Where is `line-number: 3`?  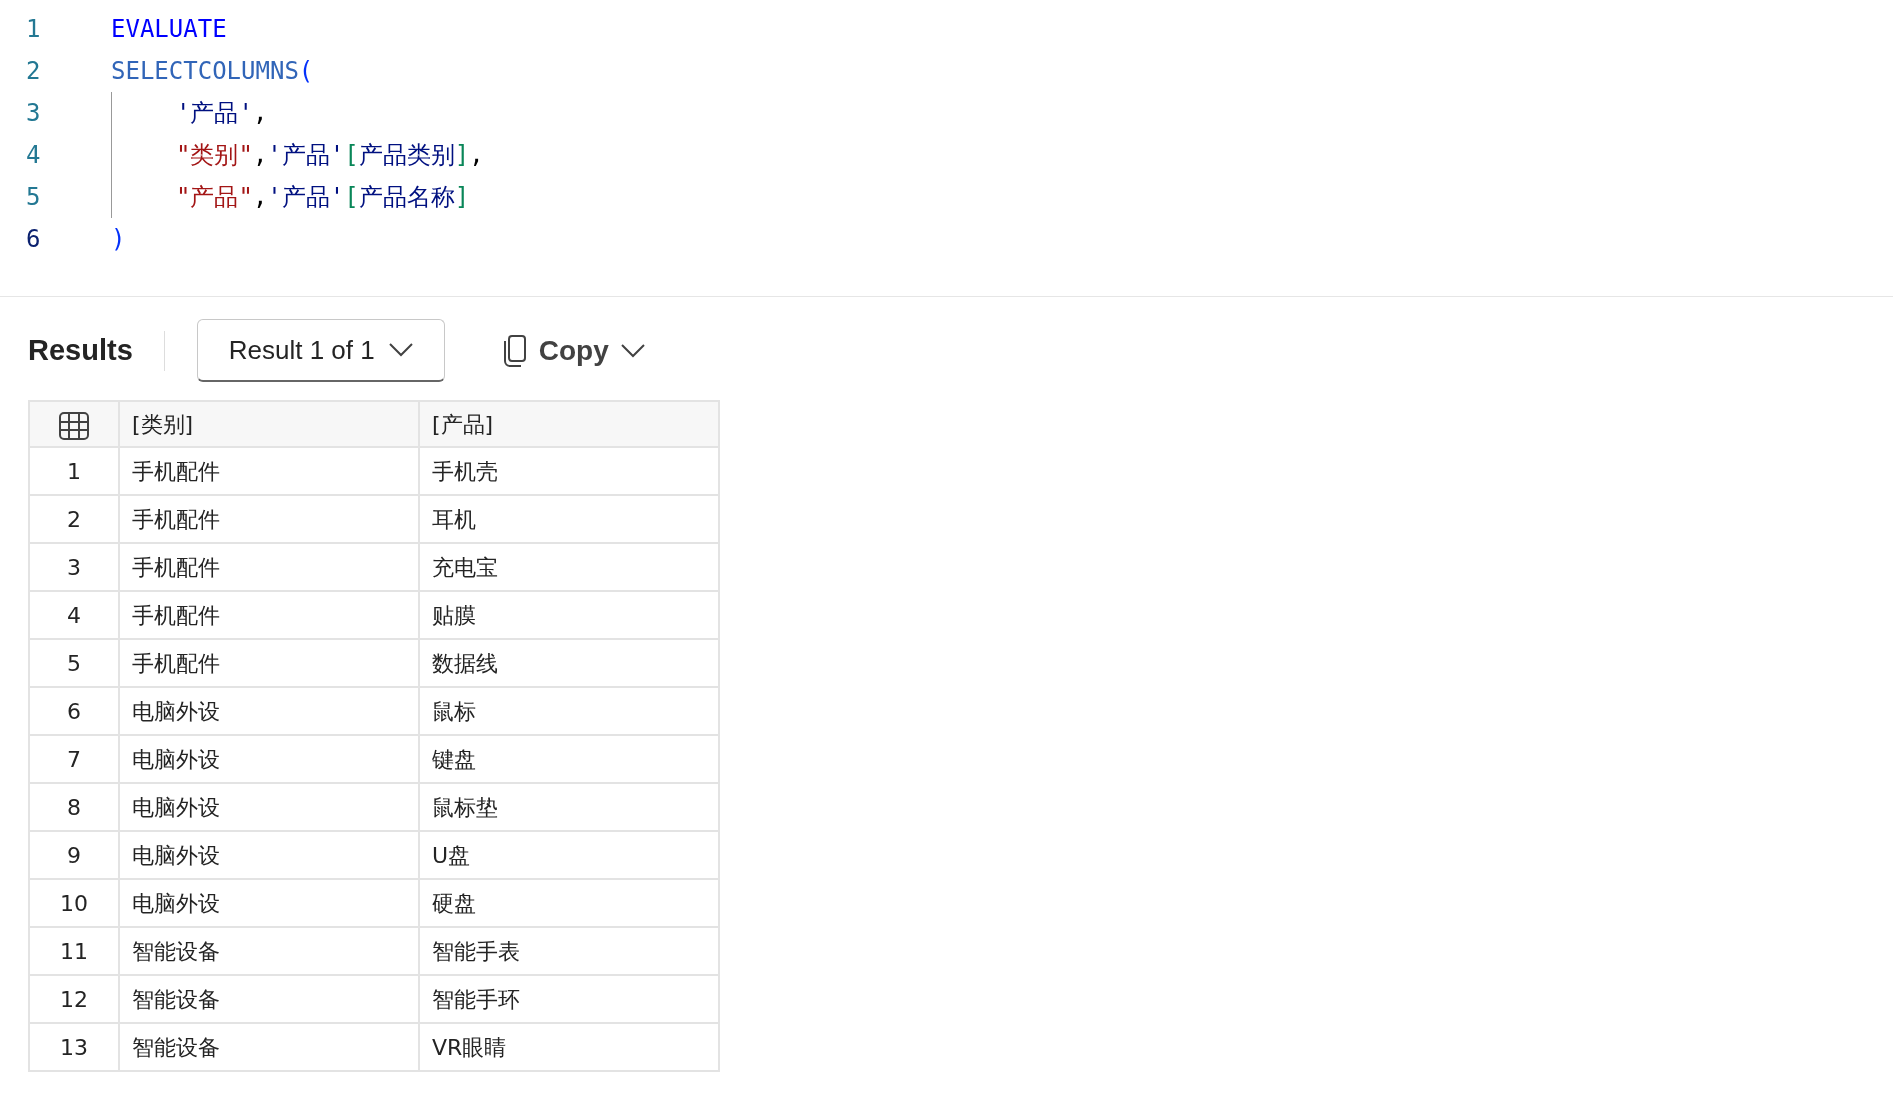
line-number: 3 is located at coordinates (33, 113).